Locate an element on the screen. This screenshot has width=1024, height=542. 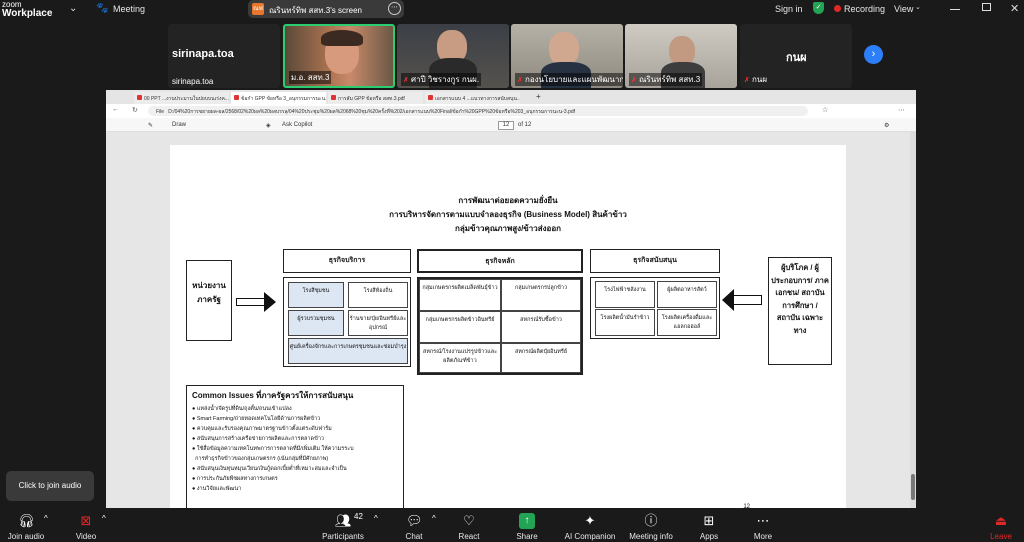
shield-check-icon: ✓ is located at coordinates (818, 8).